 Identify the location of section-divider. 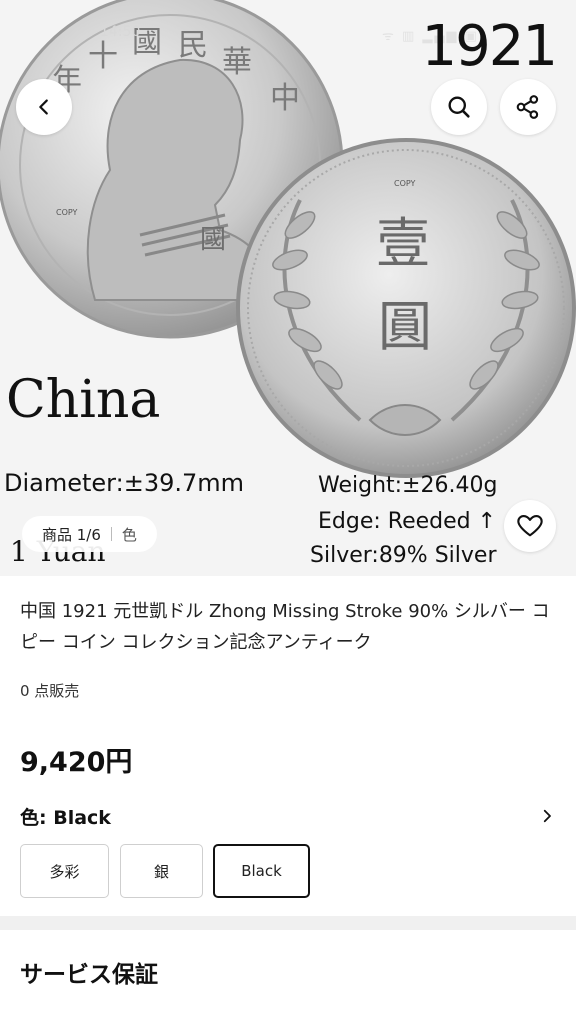
(288, 923).